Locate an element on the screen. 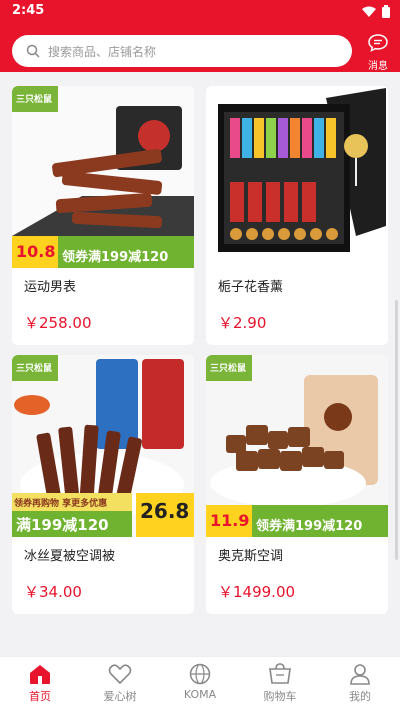 The image size is (400, 712). search-header: 搜索商品、店铺名称 消息 is located at coordinates (200, 48).